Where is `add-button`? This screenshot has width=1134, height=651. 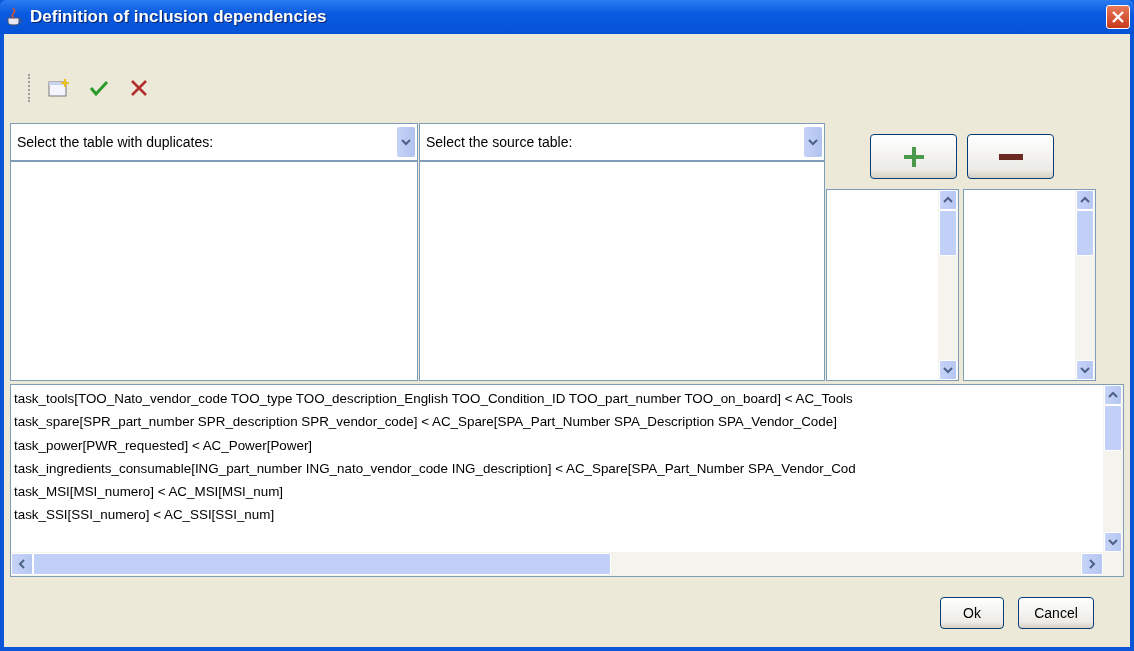 add-button is located at coordinates (913, 156).